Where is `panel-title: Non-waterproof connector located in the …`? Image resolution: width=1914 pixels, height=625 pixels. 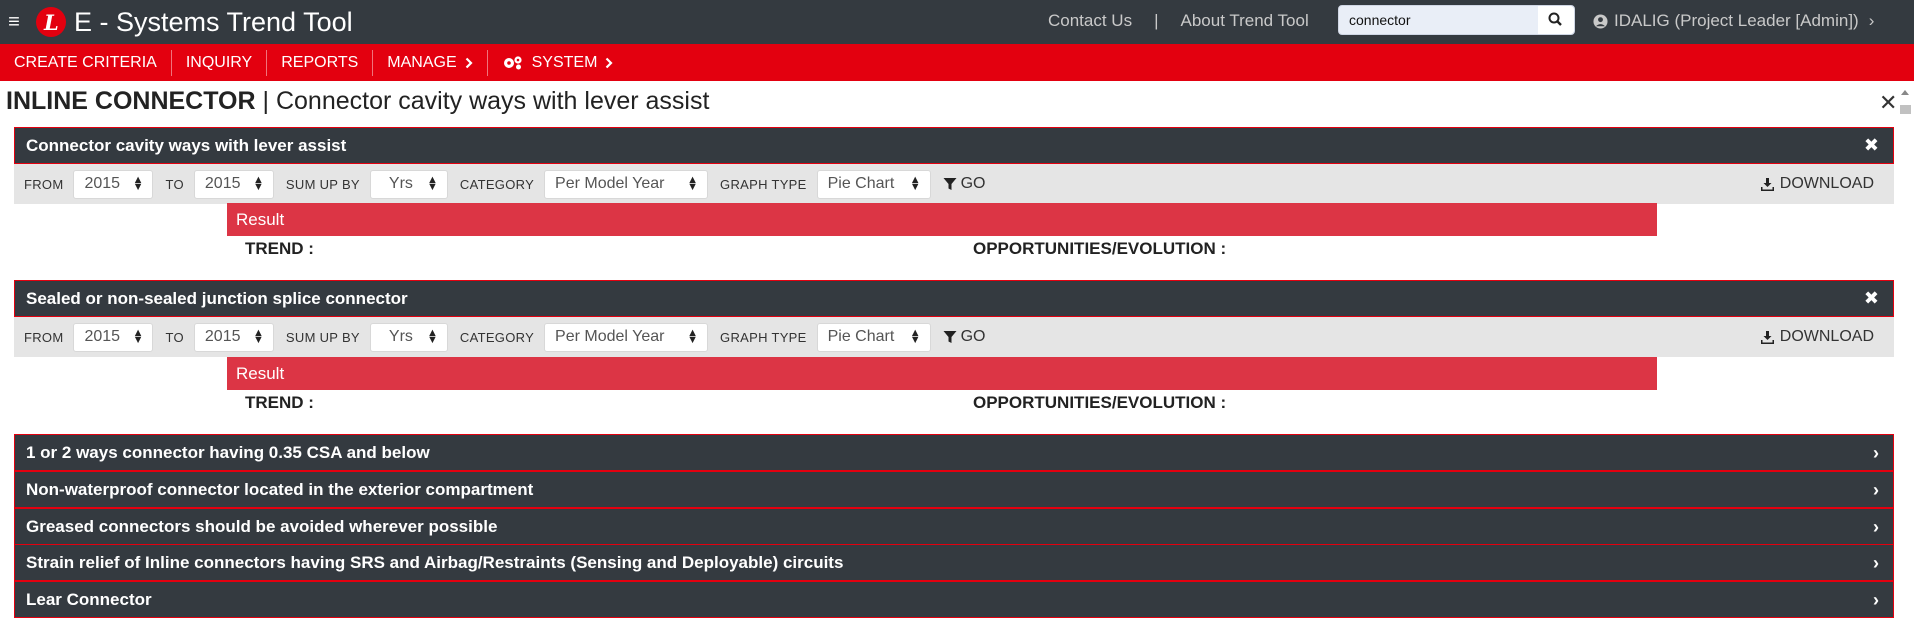 panel-title: Non-waterproof connector located in the … is located at coordinates (280, 489).